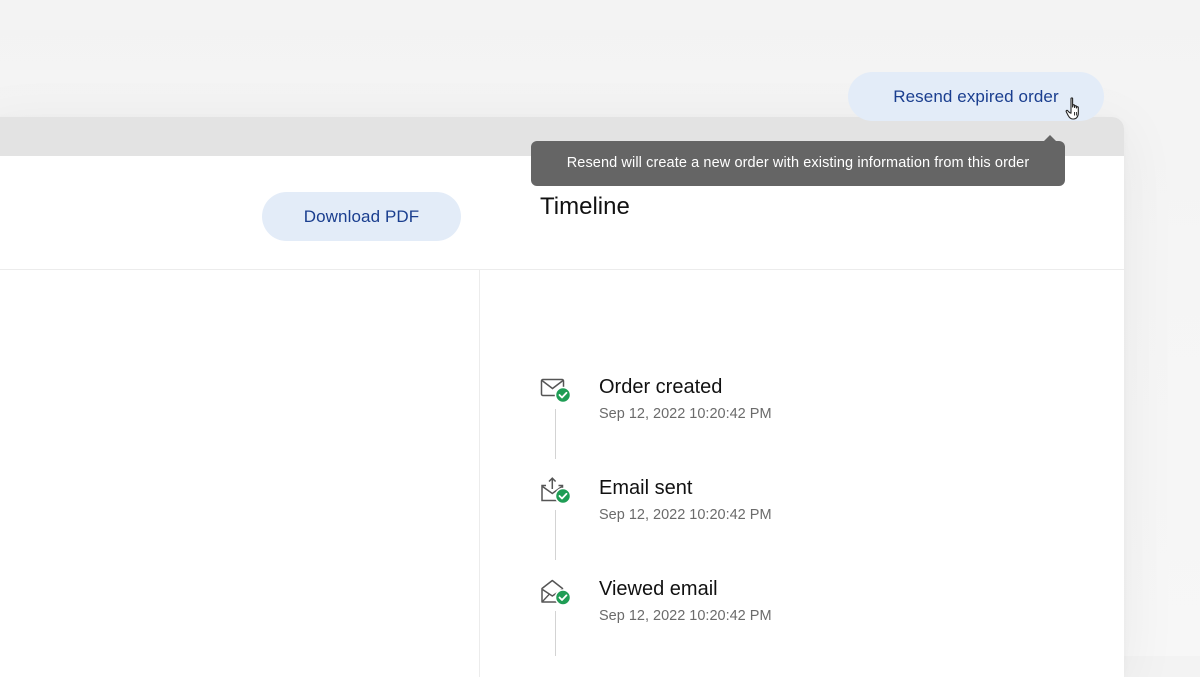 This screenshot has width=1200, height=677. What do you see at coordinates (1072, 108) in the screenshot?
I see `hand-pointer-icon` at bounding box center [1072, 108].